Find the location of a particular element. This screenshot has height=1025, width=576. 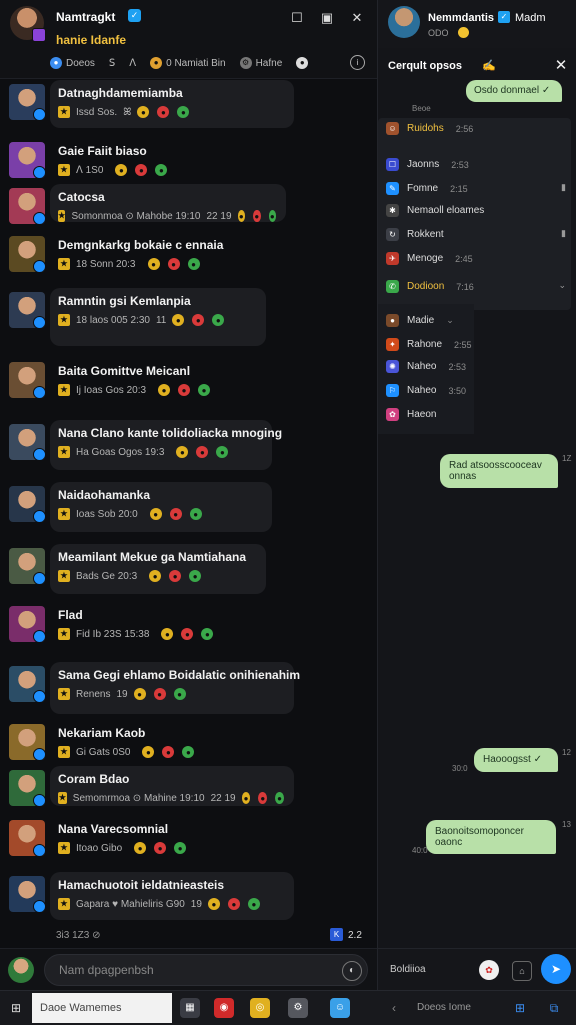

chat-row: Flad ★ Fid Ib 23S 15:38 ● ● ● is located at coordinates (188, 623).